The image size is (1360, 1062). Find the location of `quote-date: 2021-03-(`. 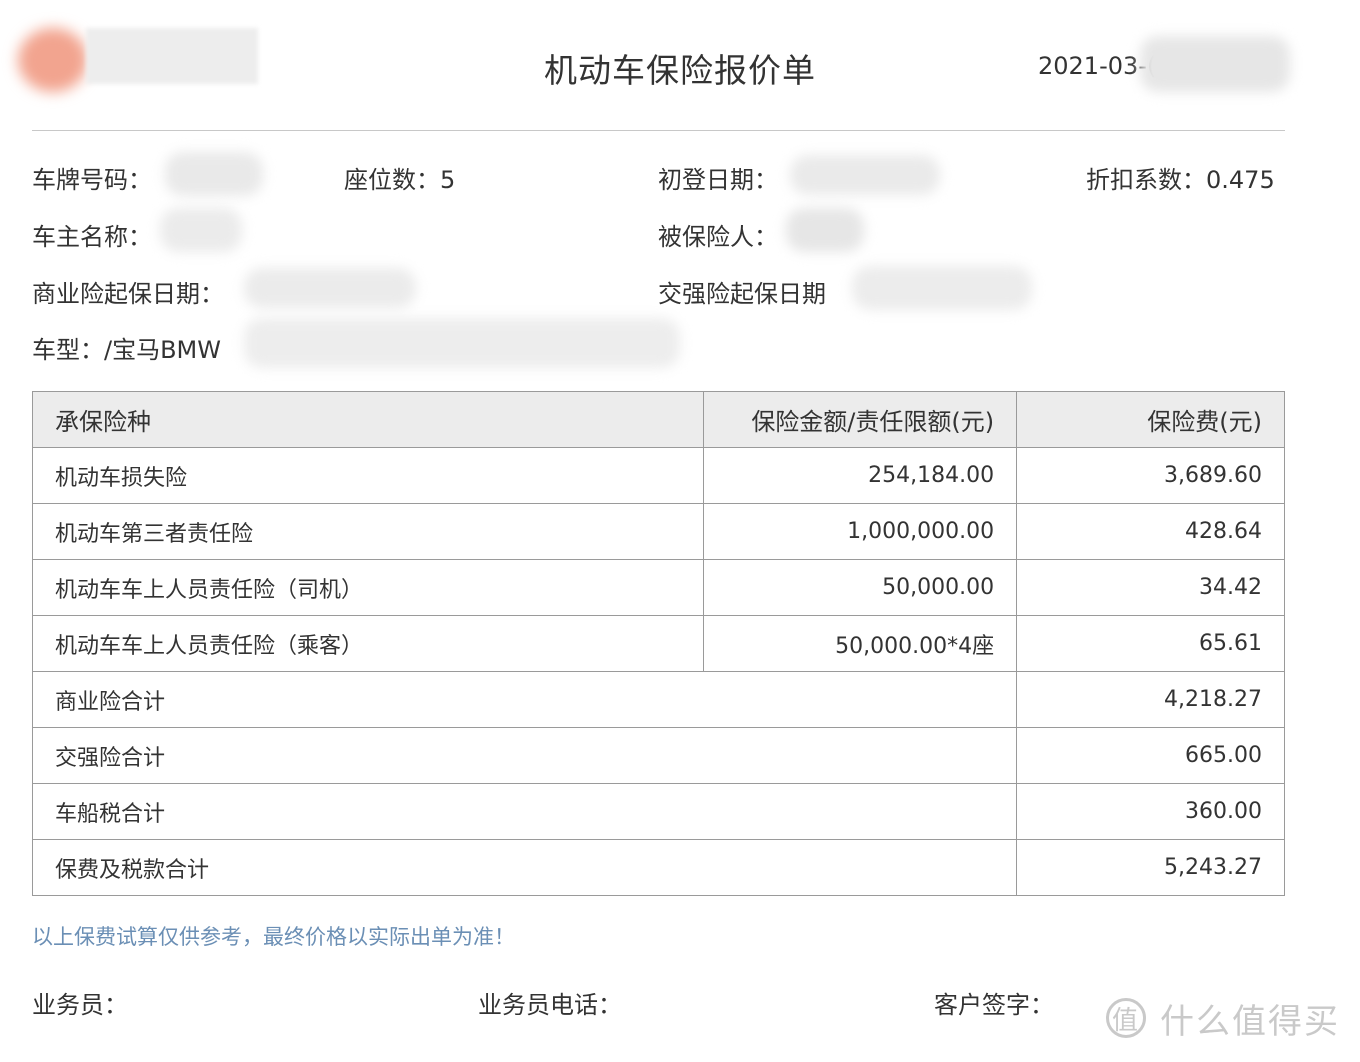

quote-date: 2021-03-( is located at coordinates (1097, 66).